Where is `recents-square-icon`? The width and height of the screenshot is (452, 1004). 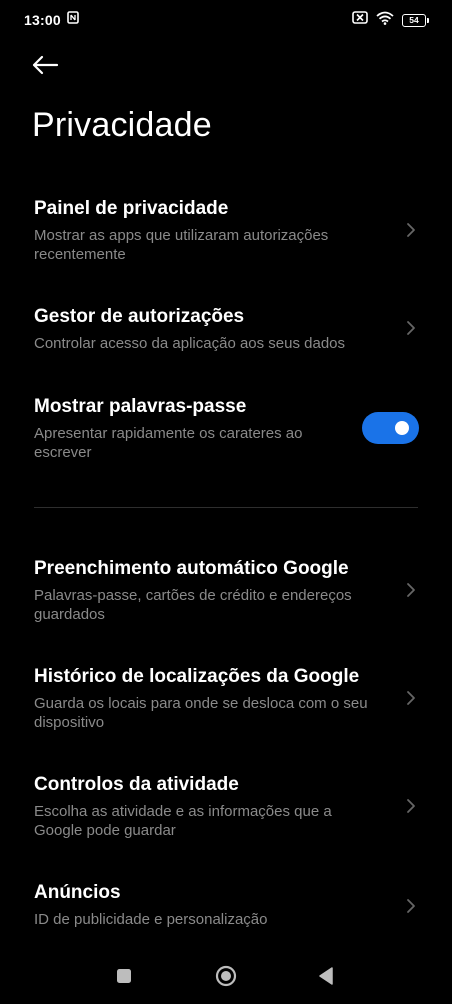
recents-square-icon is located at coordinates (124, 978).